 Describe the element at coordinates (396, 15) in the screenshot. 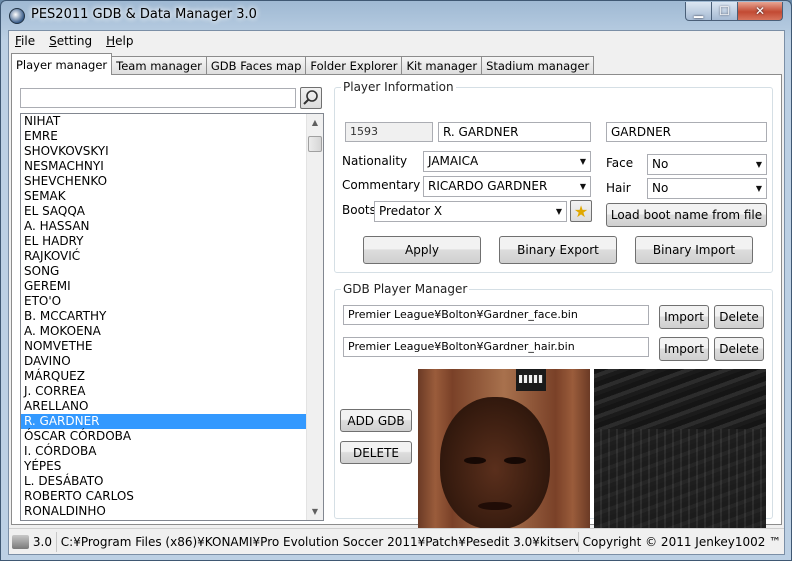

I see `title-bar: PES2011 GDB & Data Manager 3.0 ▁ ☐ ✕` at that location.